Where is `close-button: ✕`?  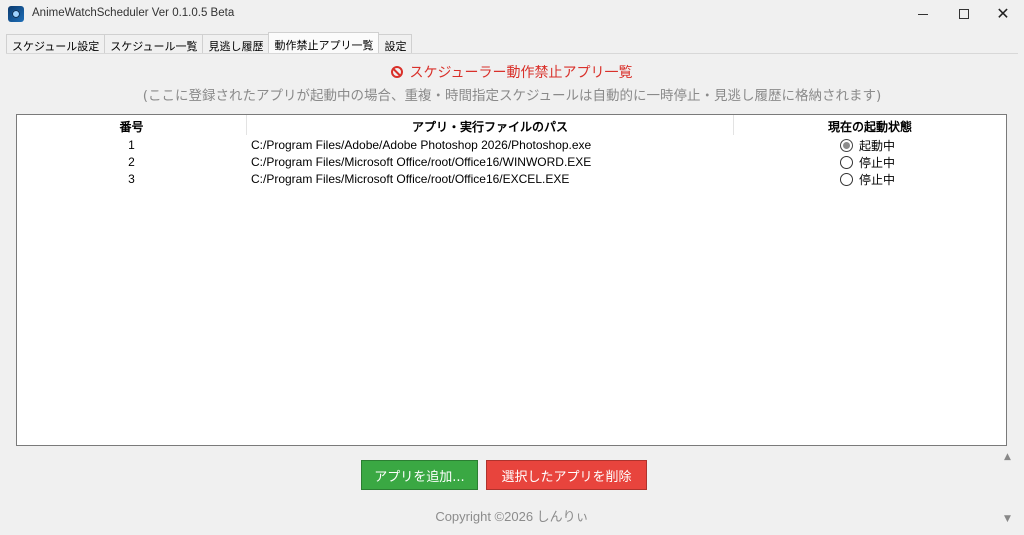
close-button: ✕ is located at coordinates (1002, 14).